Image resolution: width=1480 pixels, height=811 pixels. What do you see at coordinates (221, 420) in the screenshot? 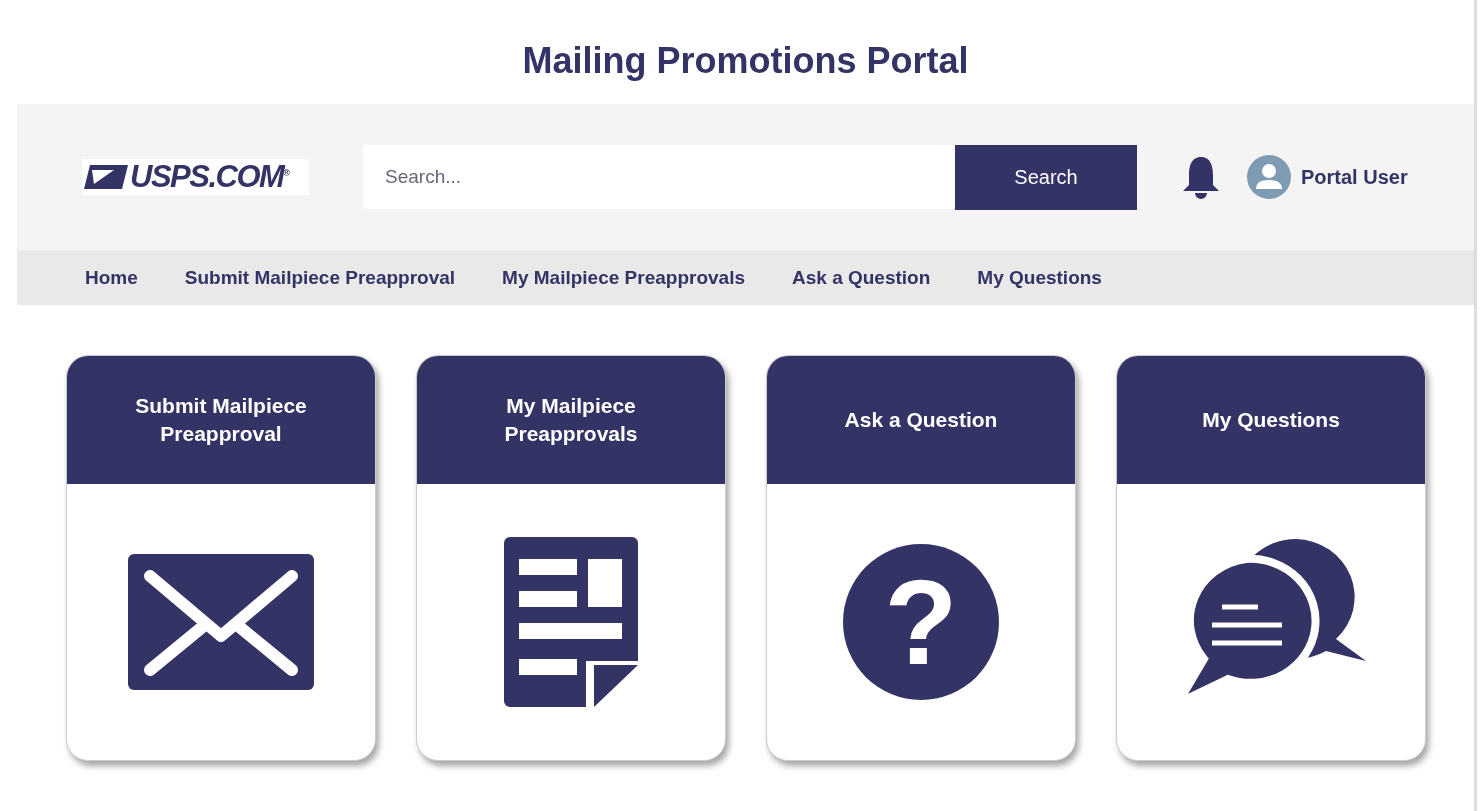
I see `card-title: Submit Mailpiece Preapproval` at bounding box center [221, 420].